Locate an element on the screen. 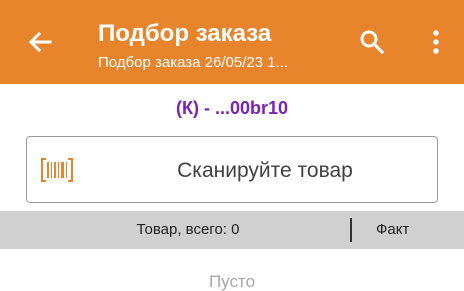 This screenshot has height=291, width=464. total-count-label: Товар, всего: 0 is located at coordinates (188, 229).